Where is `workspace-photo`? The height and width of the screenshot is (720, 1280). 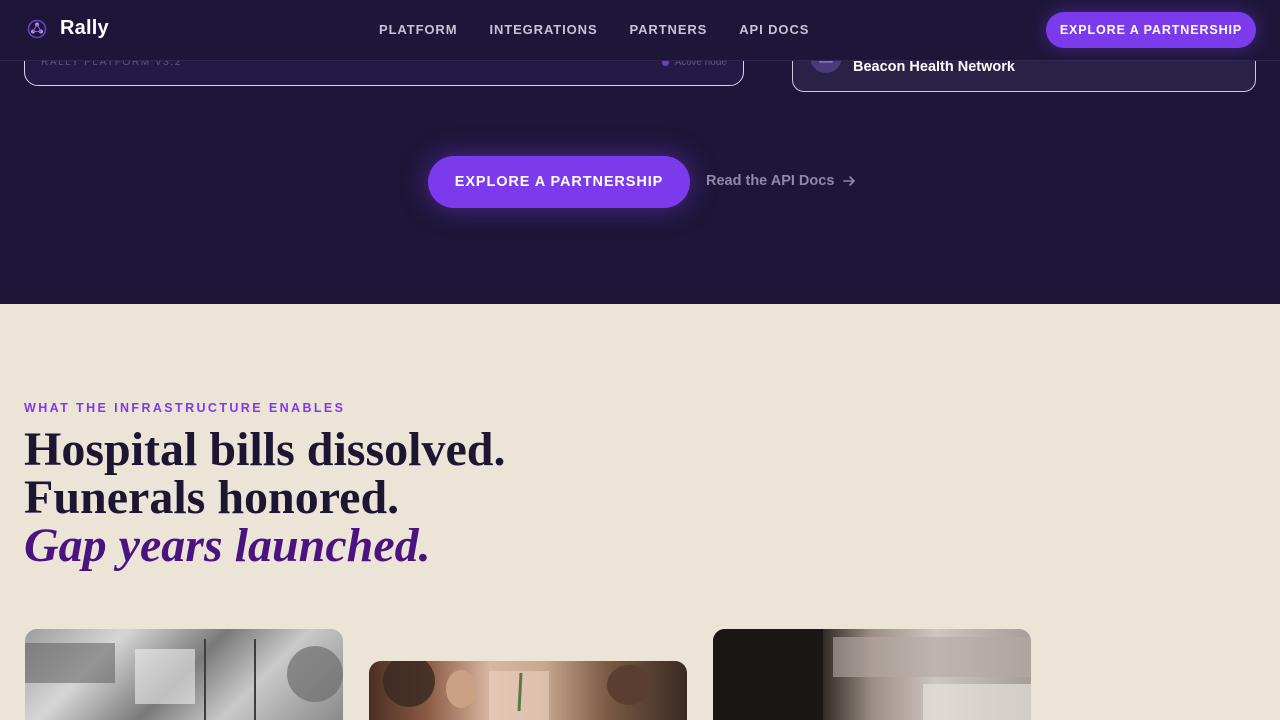 workspace-photo is located at coordinates (872, 674).